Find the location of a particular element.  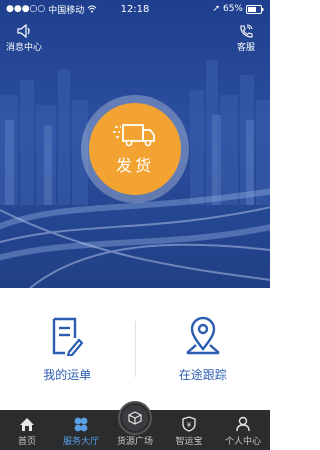

wifi-icon is located at coordinates (92, 9).